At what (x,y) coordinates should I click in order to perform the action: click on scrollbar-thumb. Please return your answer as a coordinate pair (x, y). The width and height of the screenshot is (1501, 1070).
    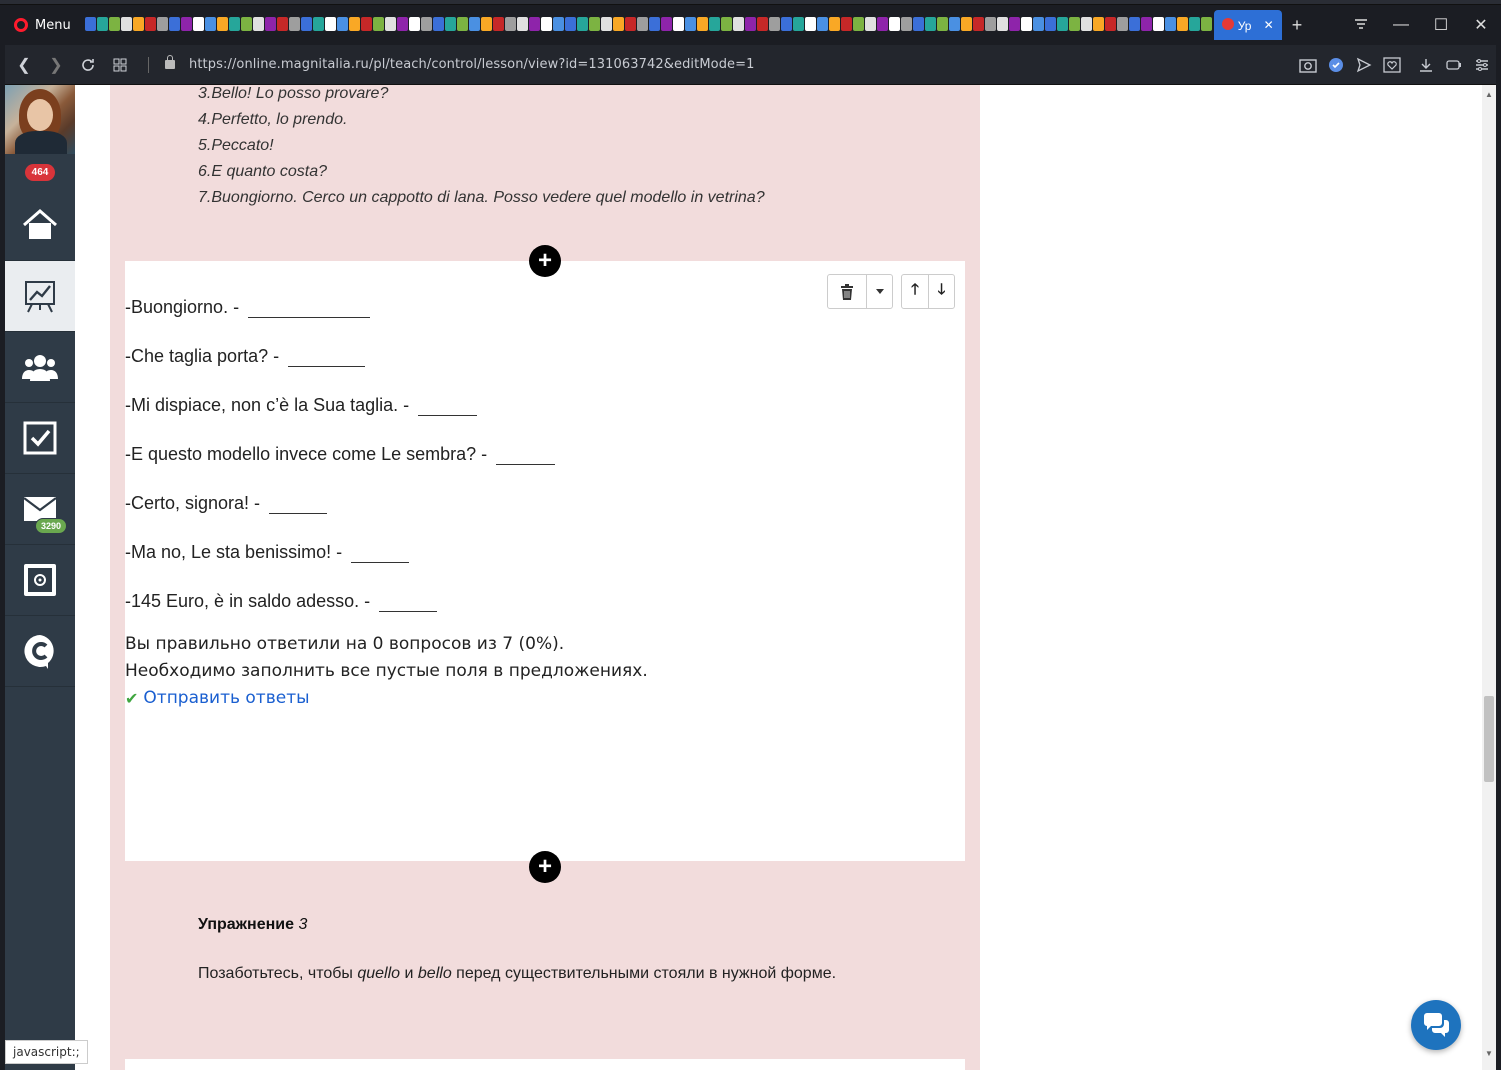
    Looking at the image, I should click on (1489, 739).